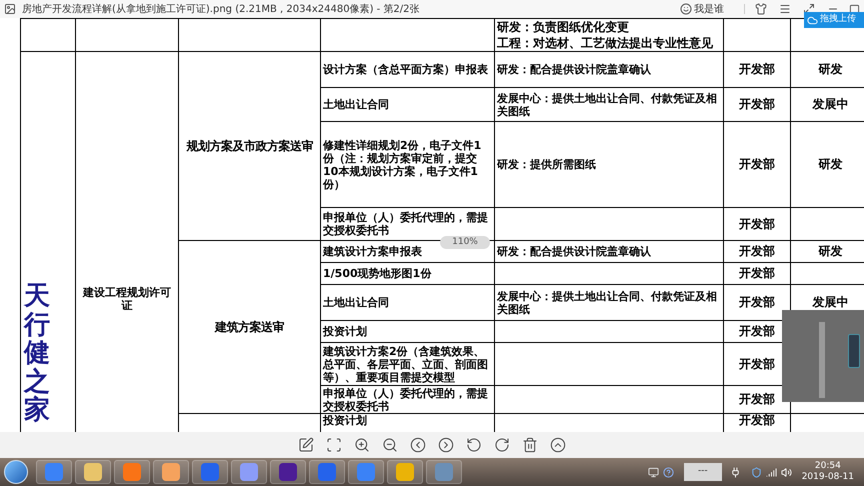  What do you see at coordinates (221, 9) in the screenshot?
I see `window-title: 房地产开发流程详解(从拿地到施工许可证).png (2.21MB , 2034x24480像素) - 第2/2张` at bounding box center [221, 9].